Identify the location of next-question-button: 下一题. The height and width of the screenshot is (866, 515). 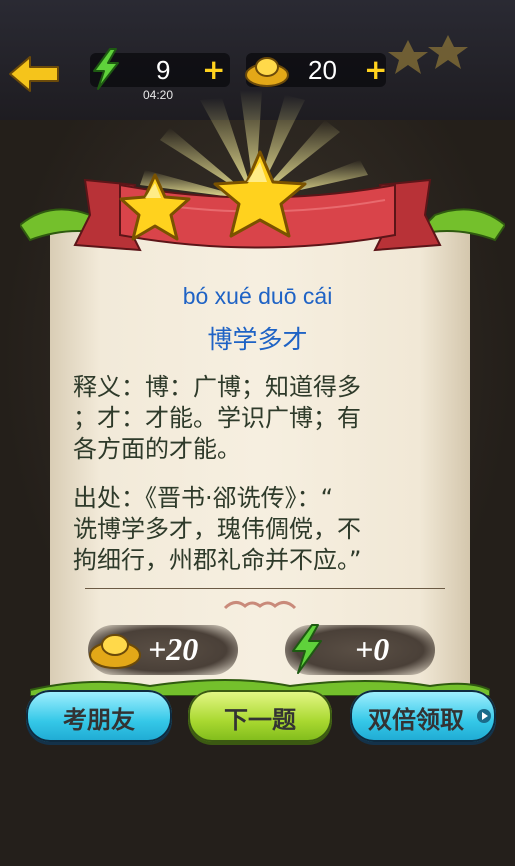
(260, 716).